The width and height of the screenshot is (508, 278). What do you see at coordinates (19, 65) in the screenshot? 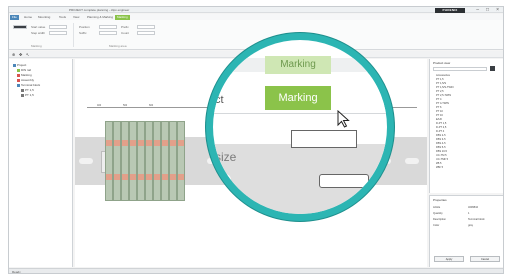
I see `tree-item-project: Project` at bounding box center [19, 65].